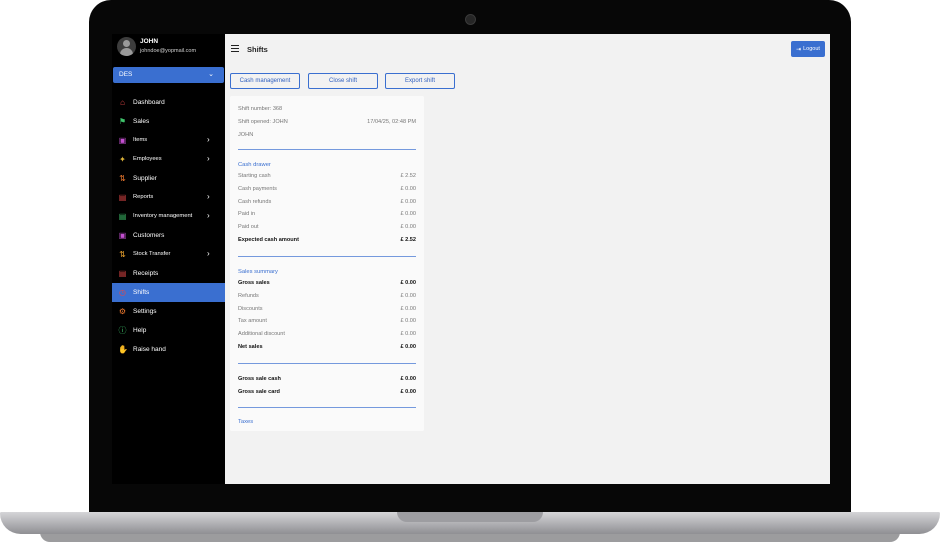 This screenshot has height=545, width=940. I want to click on shift-opener: JOHN, so click(246, 135).